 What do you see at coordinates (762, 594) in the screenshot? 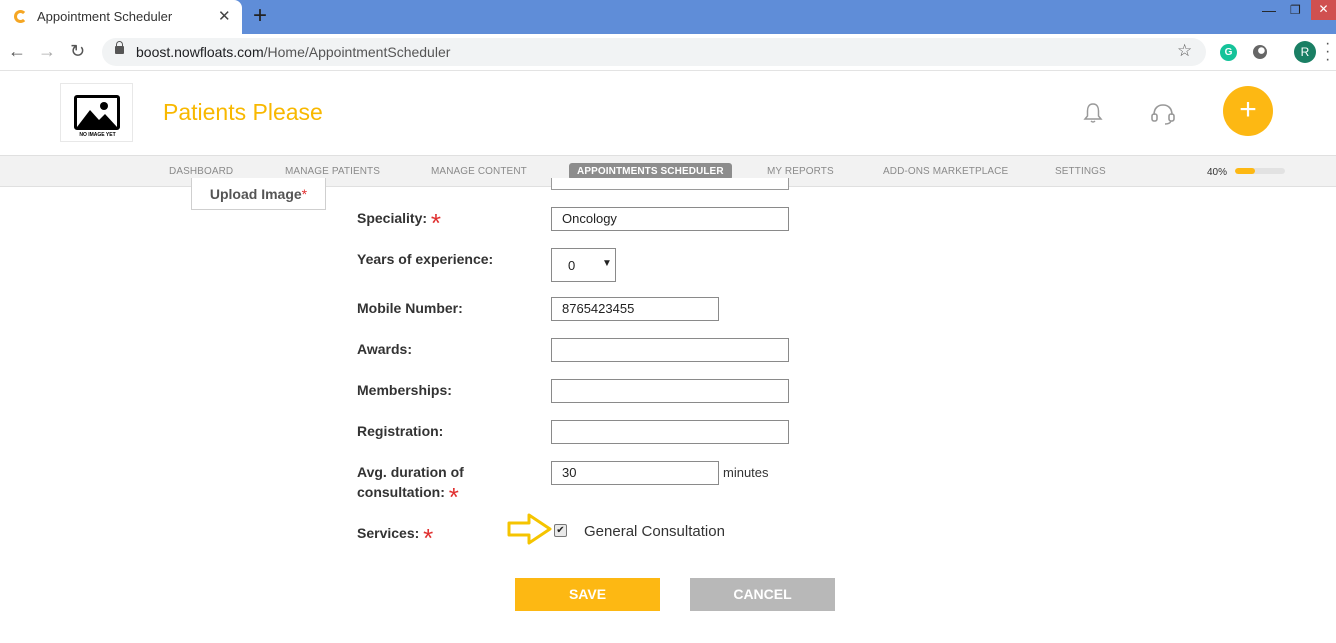
I see `cancel-button: CANCEL` at bounding box center [762, 594].